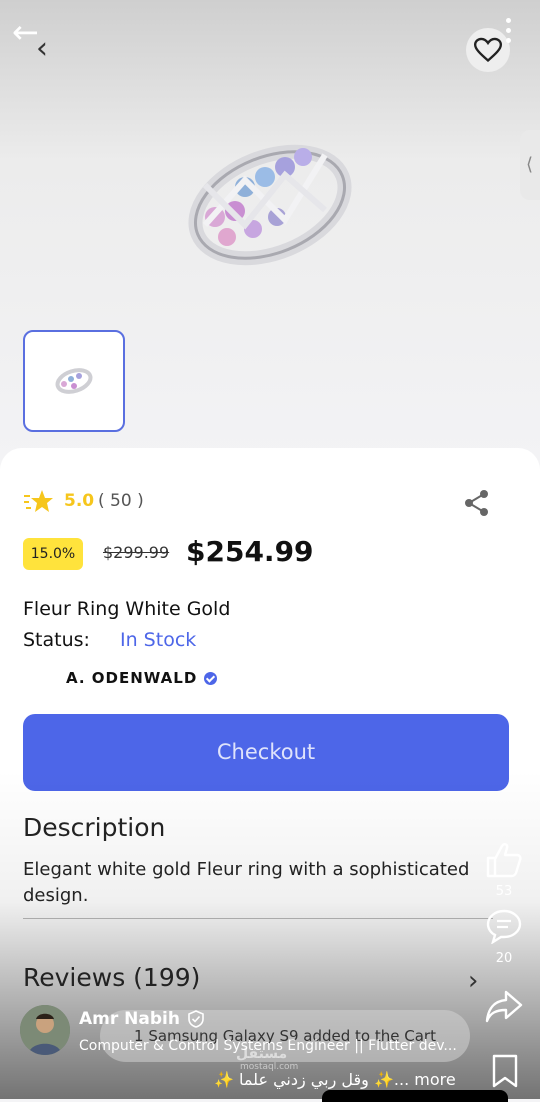 This screenshot has height=1102, width=540. What do you see at coordinates (129, 1019) in the screenshot?
I see `author-name: Amr Nabih` at bounding box center [129, 1019].